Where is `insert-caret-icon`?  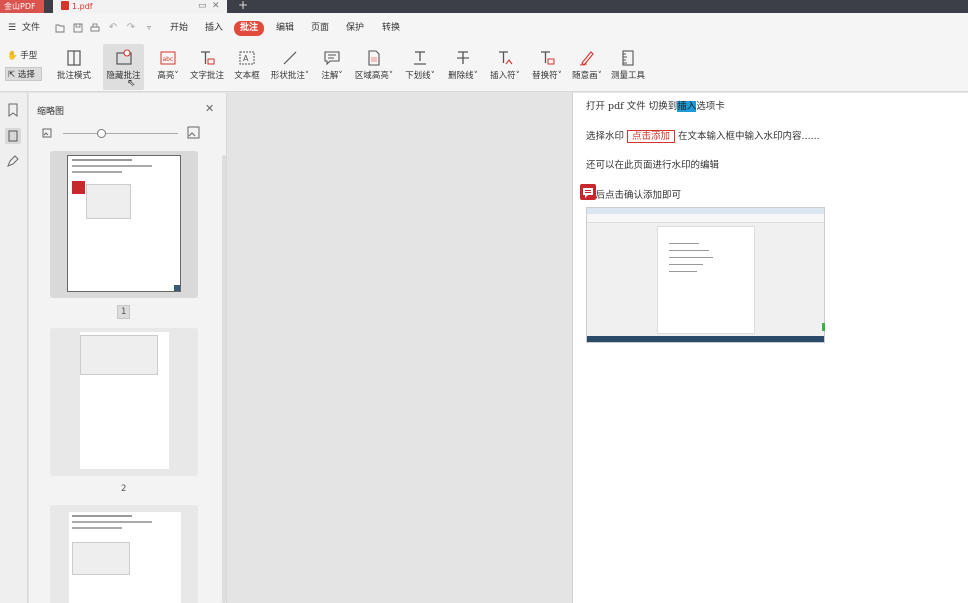
insert-caret-icon is located at coordinates (506, 58).